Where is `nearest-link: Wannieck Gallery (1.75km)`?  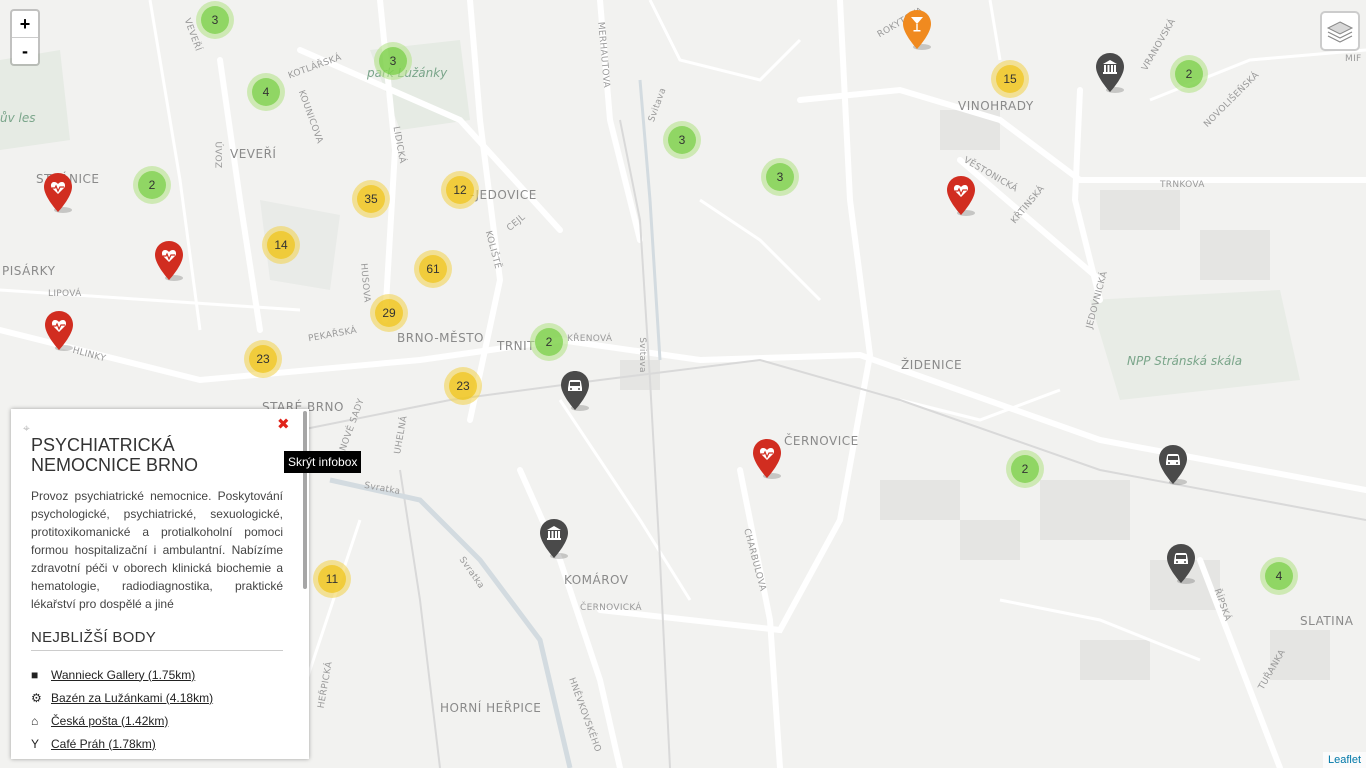 nearest-link: Wannieck Gallery (1.75km) is located at coordinates (123, 675).